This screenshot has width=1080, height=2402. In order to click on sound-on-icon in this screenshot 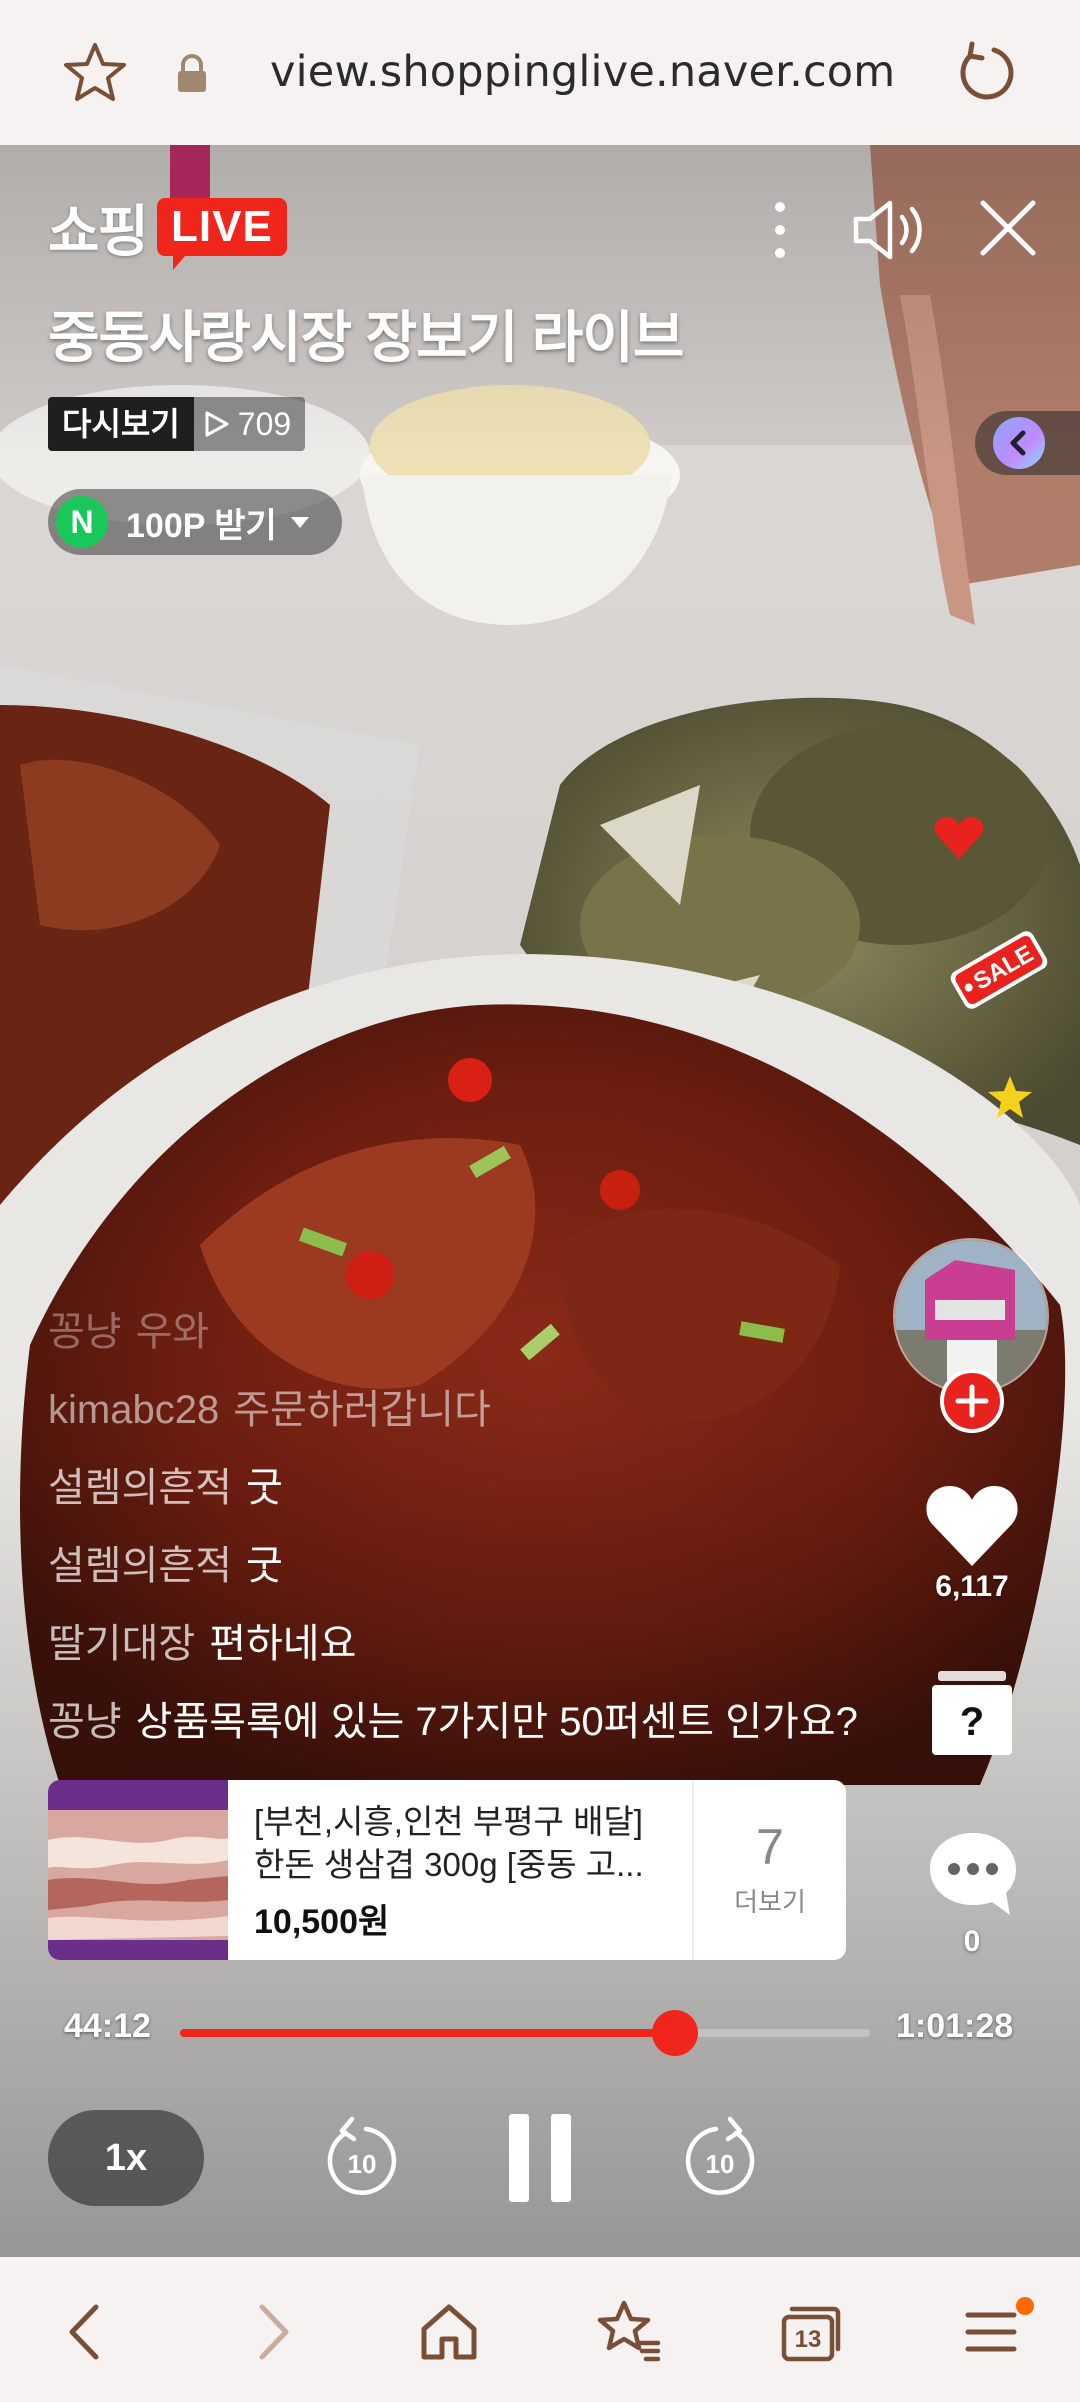, I will do `click(890, 230)`.